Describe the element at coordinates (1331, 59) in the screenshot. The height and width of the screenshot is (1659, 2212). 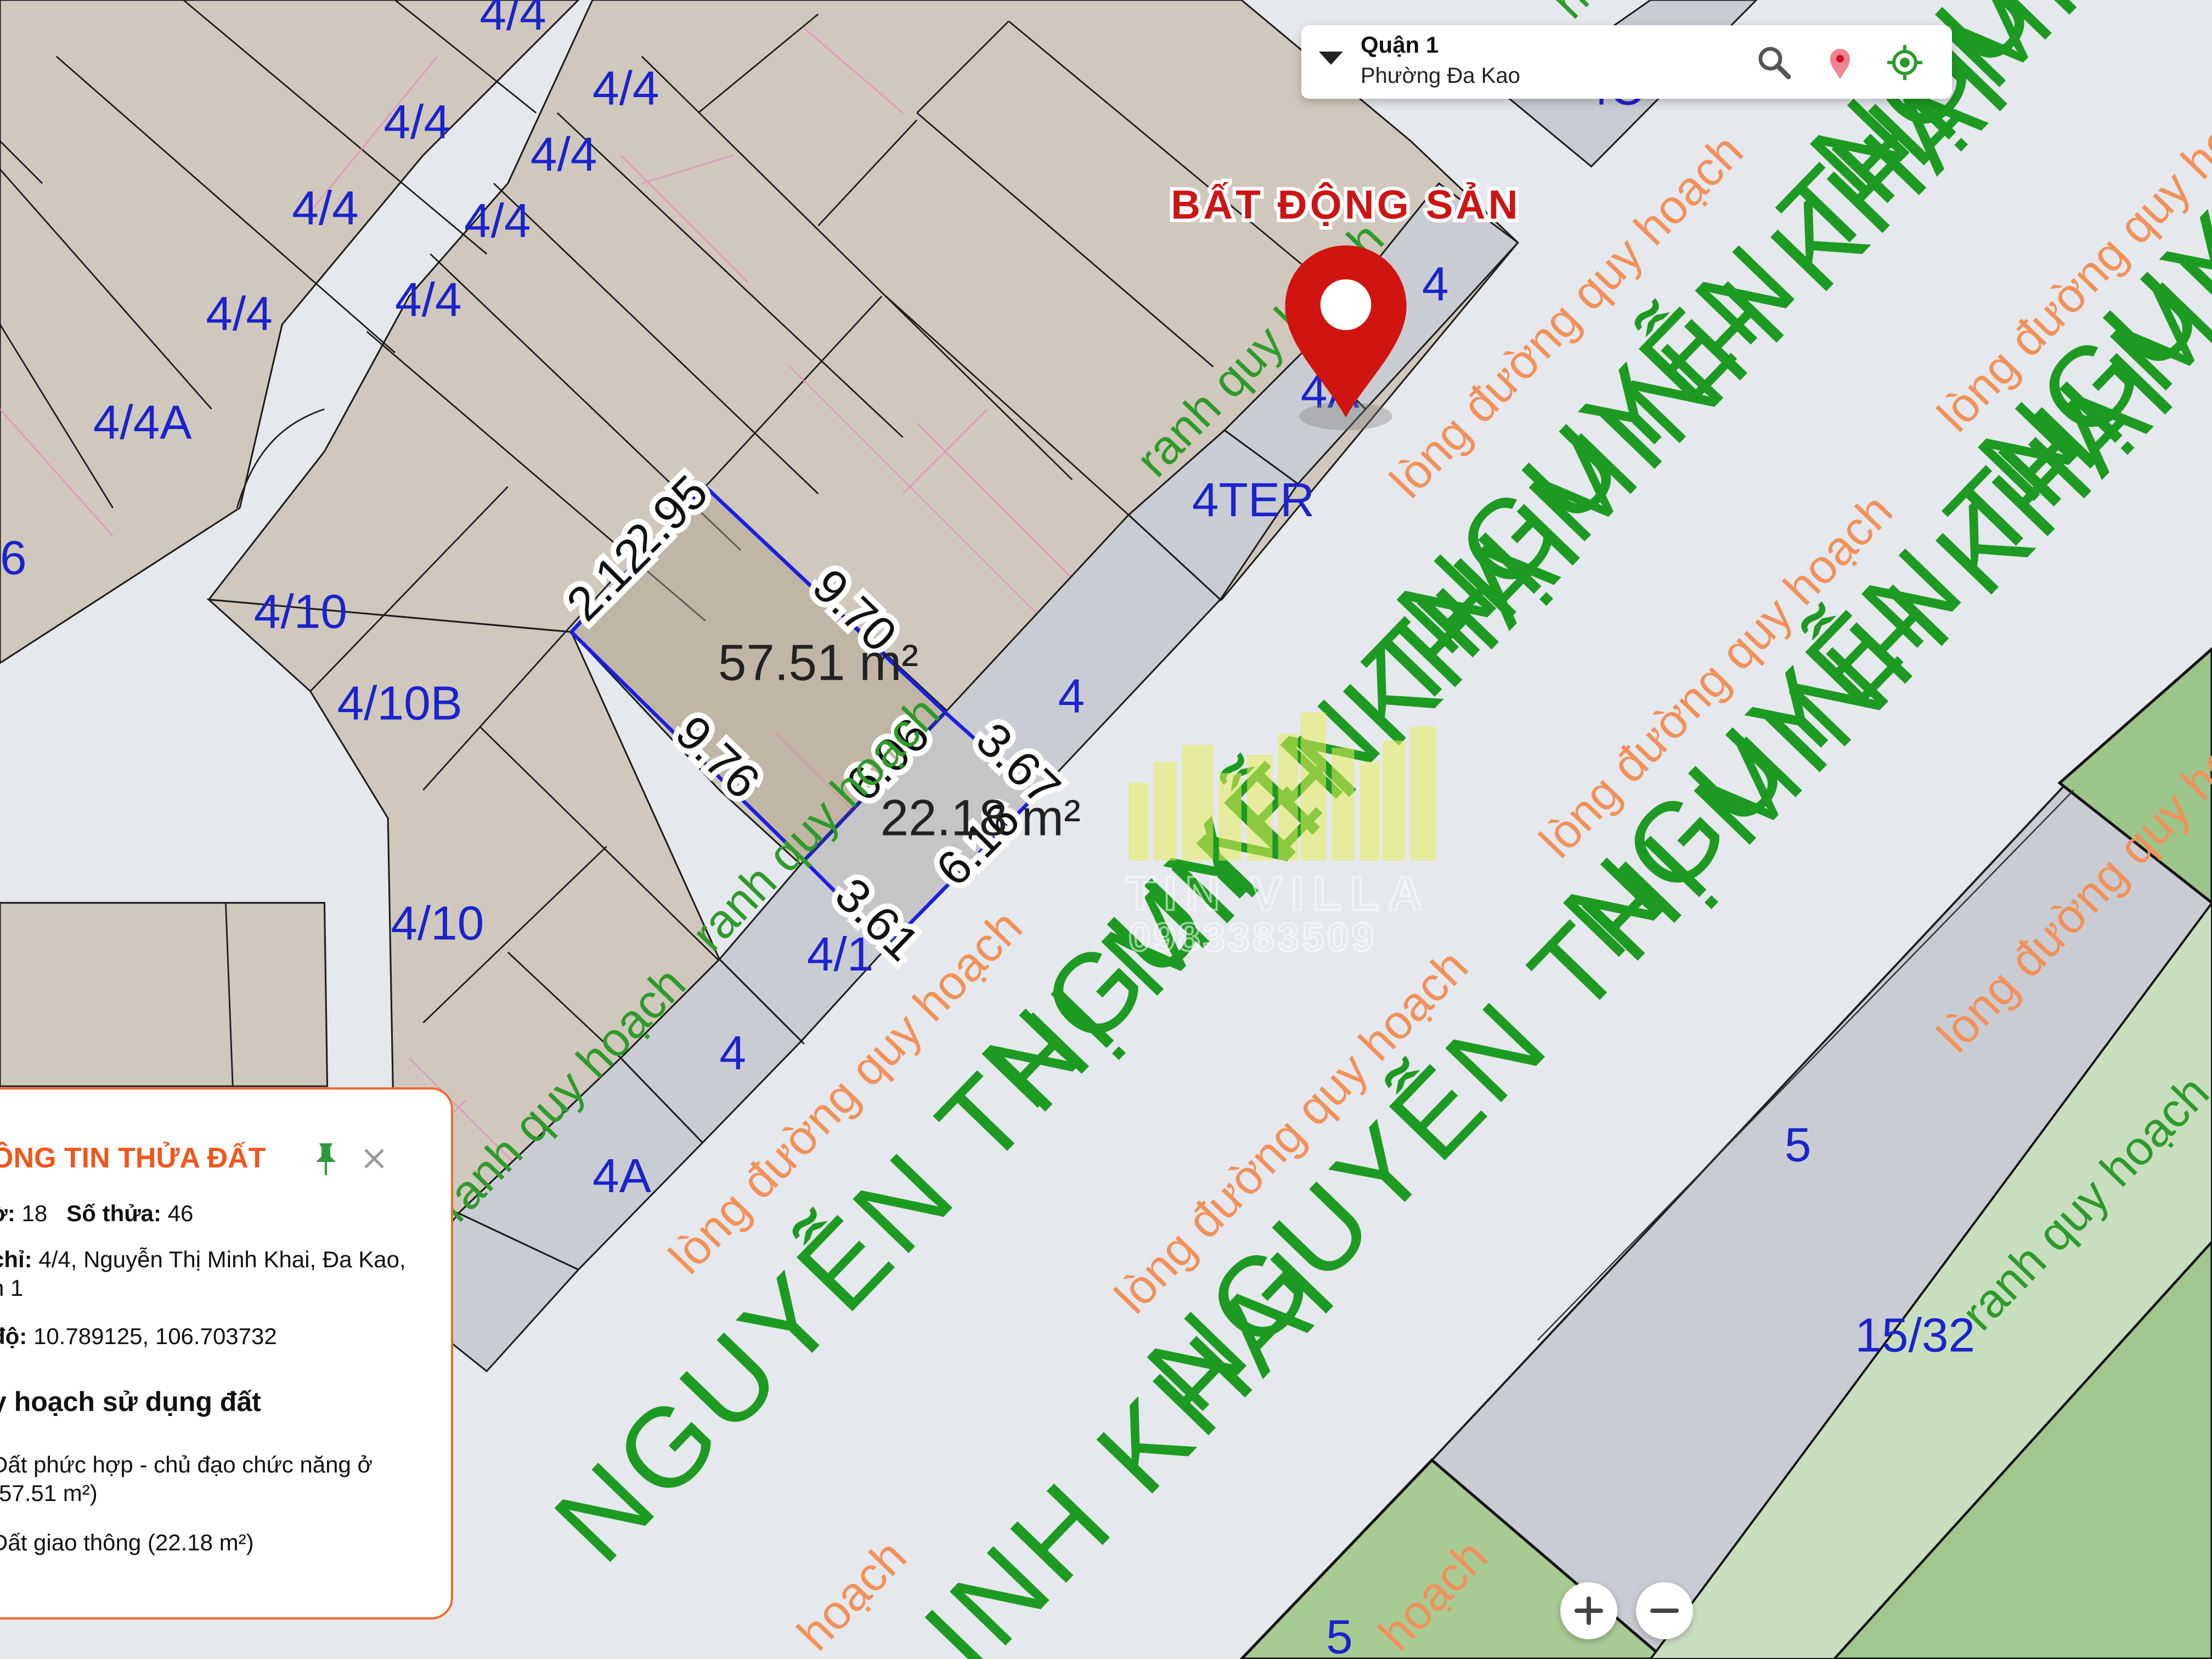
I see `chevron-down-icon` at that location.